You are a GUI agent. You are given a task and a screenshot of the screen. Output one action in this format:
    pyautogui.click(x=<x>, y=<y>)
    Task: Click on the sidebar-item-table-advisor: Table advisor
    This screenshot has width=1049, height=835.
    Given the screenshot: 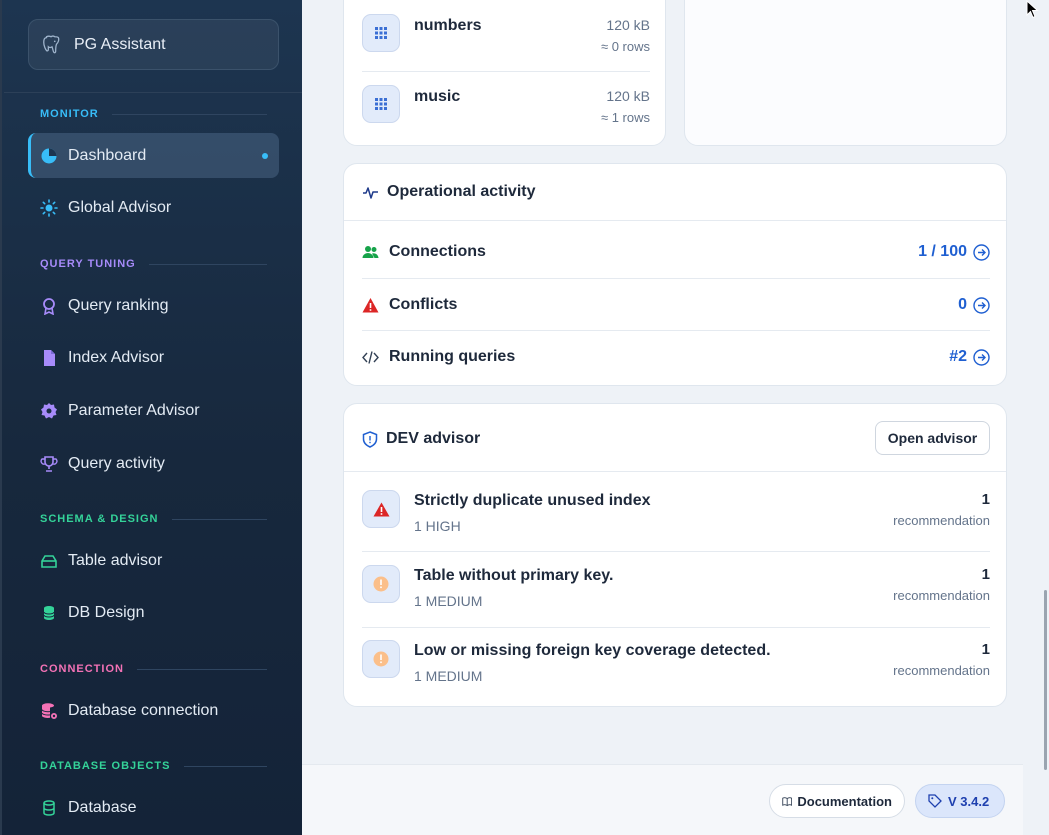 What is the action you would take?
    pyautogui.click(x=153, y=560)
    